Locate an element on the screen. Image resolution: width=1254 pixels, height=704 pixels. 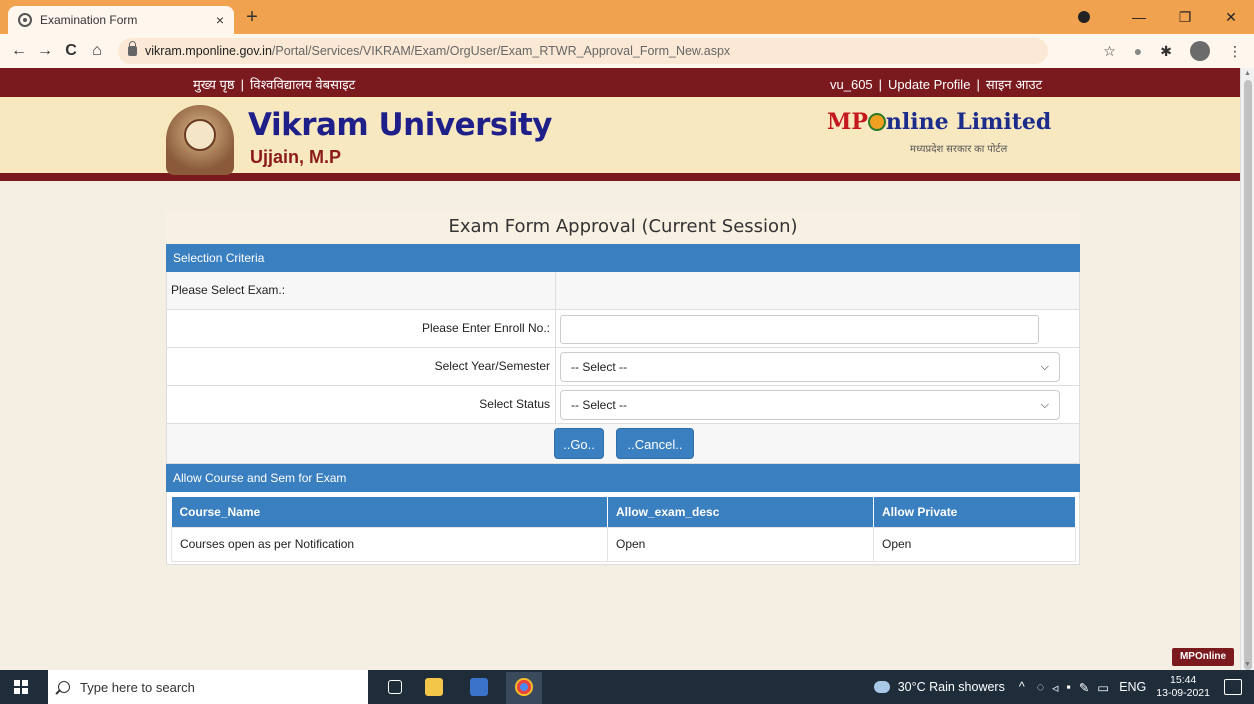
enroll-number-input is located at coordinates (799, 329).